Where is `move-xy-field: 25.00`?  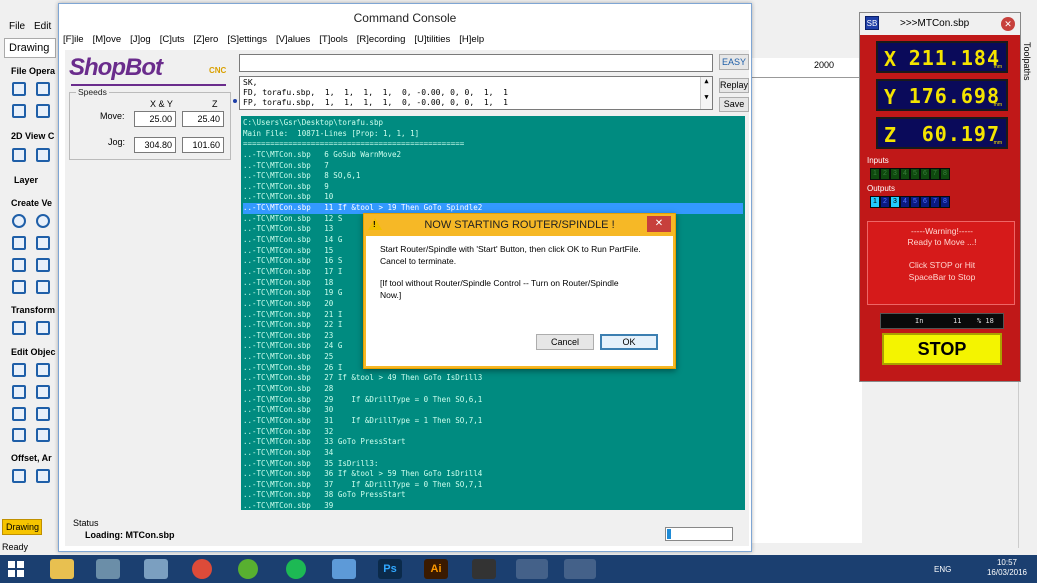
move-xy-field: 25.00 is located at coordinates (155, 119).